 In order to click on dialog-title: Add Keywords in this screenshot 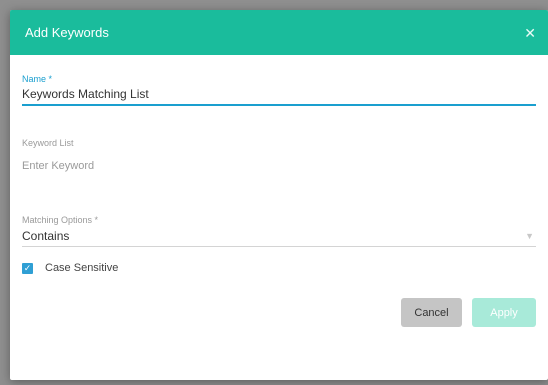, I will do `click(67, 32)`.